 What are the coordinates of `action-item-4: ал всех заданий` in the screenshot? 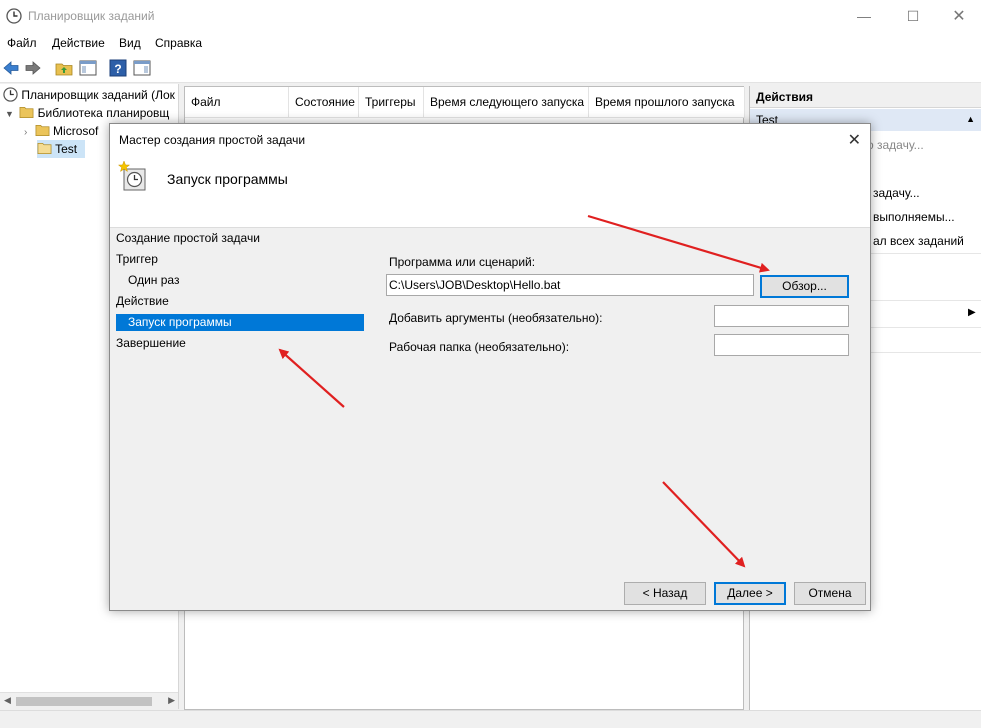 It's located at (918, 241).